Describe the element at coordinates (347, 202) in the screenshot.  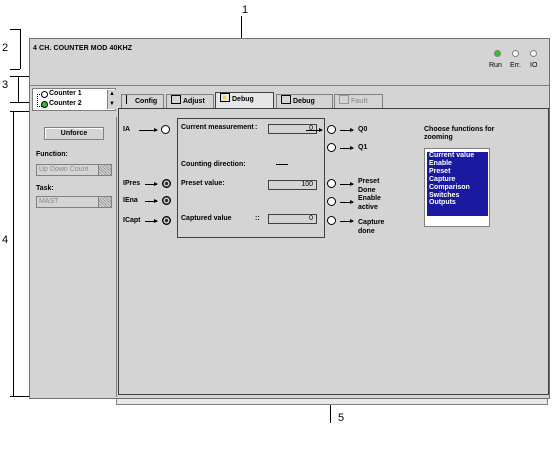
I see `enable-active-arrow` at that location.